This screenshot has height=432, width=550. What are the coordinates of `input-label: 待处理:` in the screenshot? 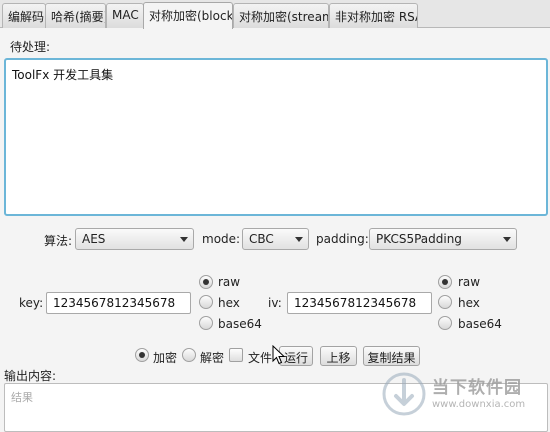 It's located at (30, 47).